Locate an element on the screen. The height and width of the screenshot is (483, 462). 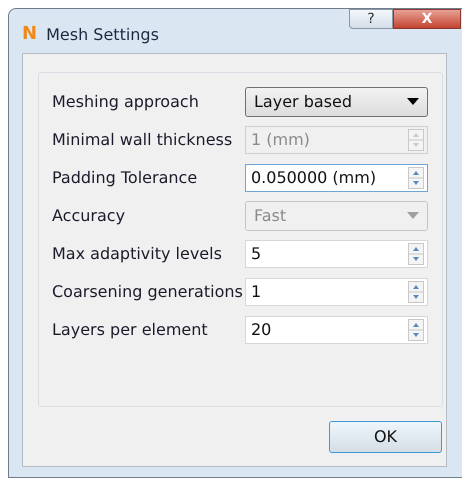
app-icon: N is located at coordinates (30, 34).